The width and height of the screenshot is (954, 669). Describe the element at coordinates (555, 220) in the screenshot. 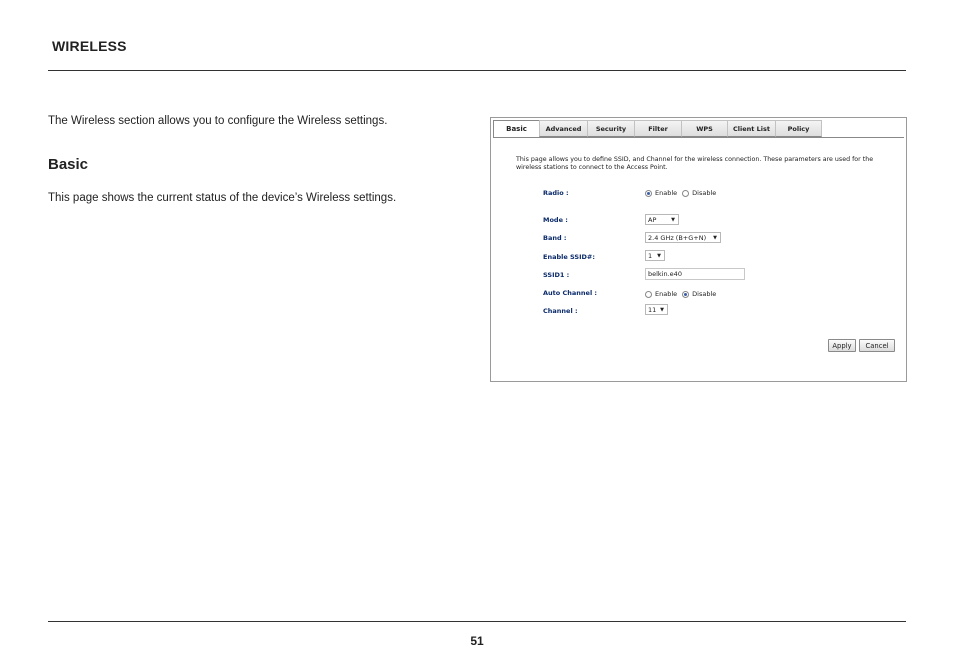

I see `mode-label: Mode :` at that location.